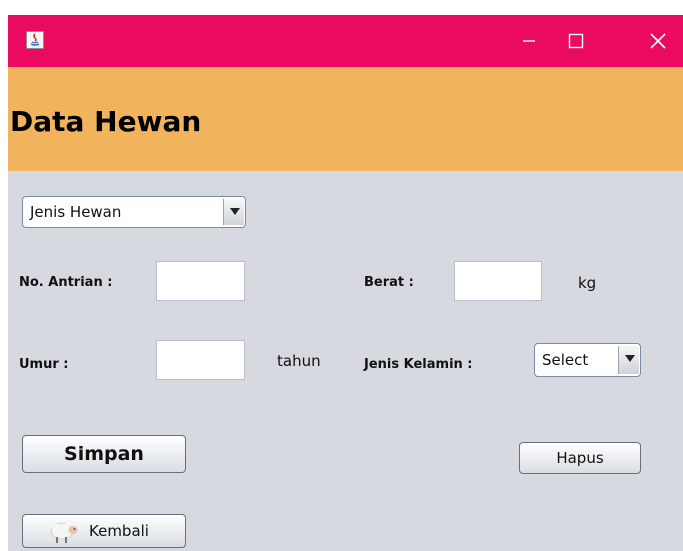 Image resolution: width=683 pixels, height=551 pixels. What do you see at coordinates (119, 531) in the screenshot?
I see `back-button-label: Kembali` at bounding box center [119, 531].